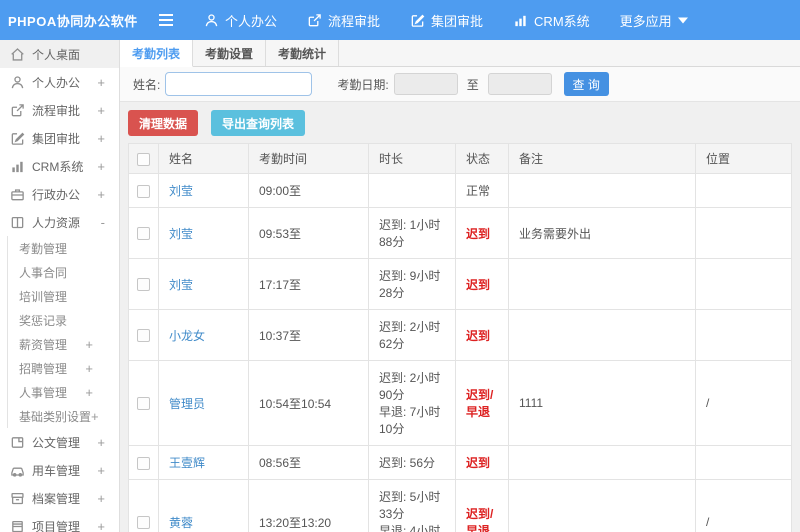 Image resolution: width=800 pixels, height=532 pixels. What do you see at coordinates (354, 21) in the screenshot?
I see `nav-item-label: 流程审批` at bounding box center [354, 21].